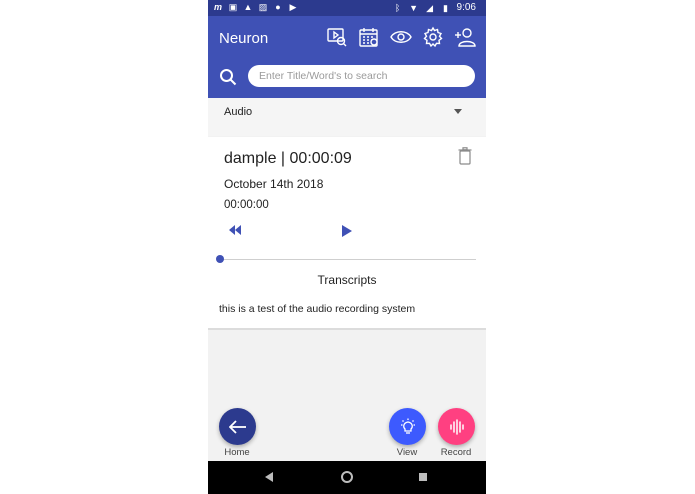  What do you see at coordinates (456, 452) in the screenshot?
I see `record-label: Record` at bounding box center [456, 452].